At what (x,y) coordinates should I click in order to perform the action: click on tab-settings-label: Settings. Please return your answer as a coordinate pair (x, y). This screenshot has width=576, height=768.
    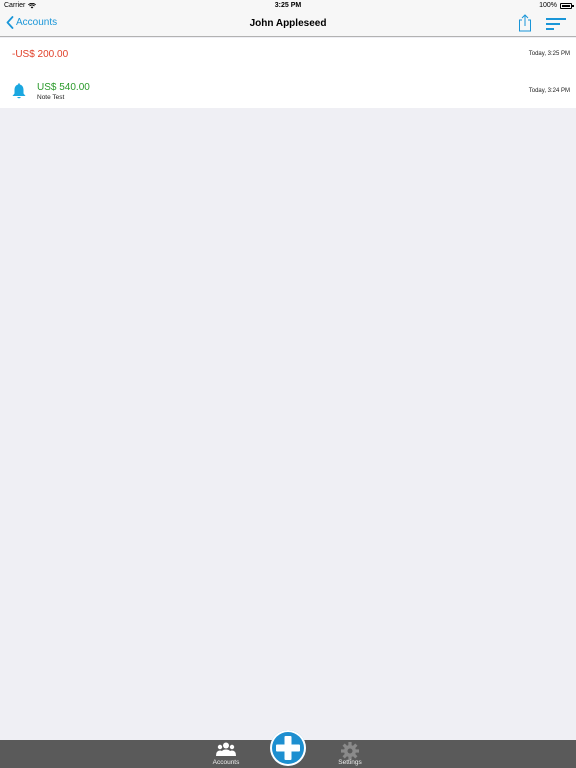
    Looking at the image, I should click on (350, 762).